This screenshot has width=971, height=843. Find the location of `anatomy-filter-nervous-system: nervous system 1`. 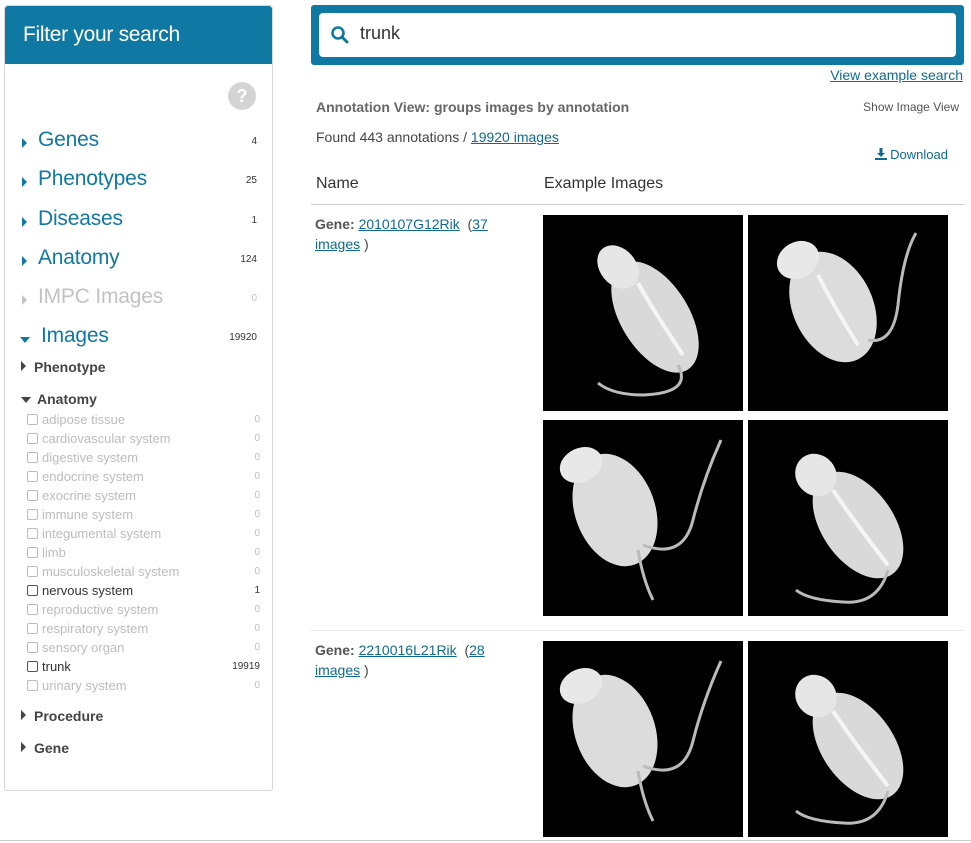

anatomy-filter-nervous-system: nervous system 1 is located at coordinates (143, 591).